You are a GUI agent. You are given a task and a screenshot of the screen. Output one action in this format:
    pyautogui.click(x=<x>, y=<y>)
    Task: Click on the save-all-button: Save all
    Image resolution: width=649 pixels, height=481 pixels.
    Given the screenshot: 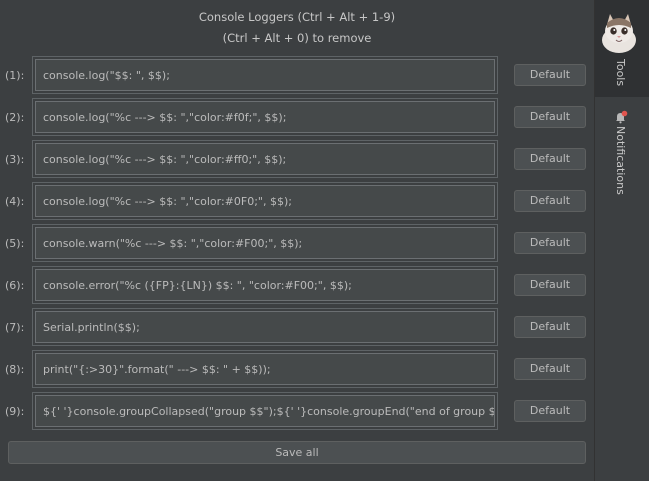 What is the action you would take?
    pyautogui.click(x=297, y=452)
    